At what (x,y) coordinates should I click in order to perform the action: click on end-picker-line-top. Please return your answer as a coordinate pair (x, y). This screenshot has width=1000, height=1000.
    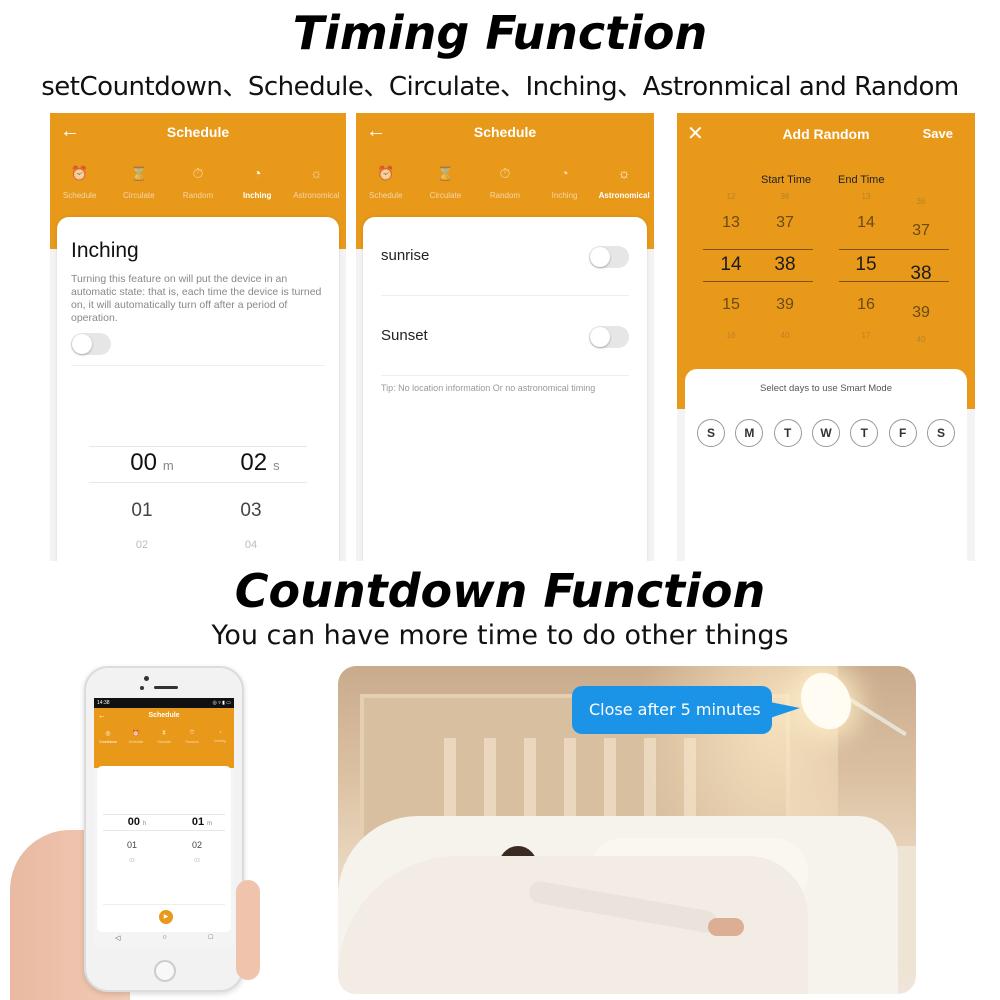
    Looking at the image, I should click on (894, 249).